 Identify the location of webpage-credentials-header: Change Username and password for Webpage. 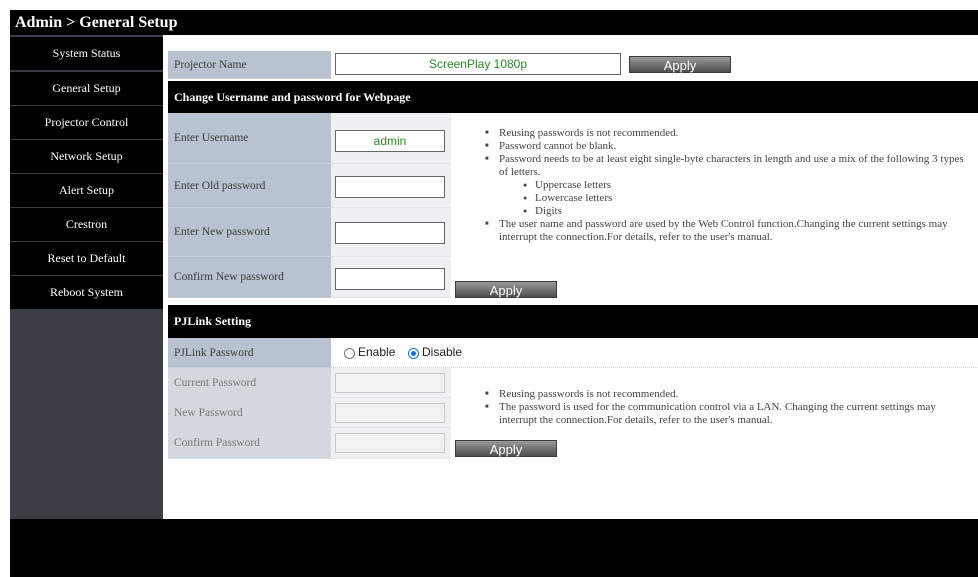
(573, 97).